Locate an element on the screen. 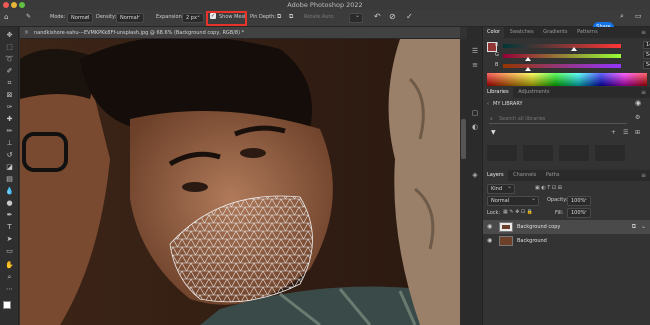 This screenshot has height=325, width=650. history-brush-tool-icon: ↺ is located at coordinates (9, 155).